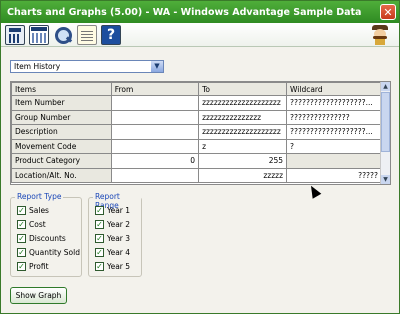 Image resolution: width=400 pixels, height=314 pixels. I want to click on checkbox-year-1: ✓ Year 1, so click(112, 210).